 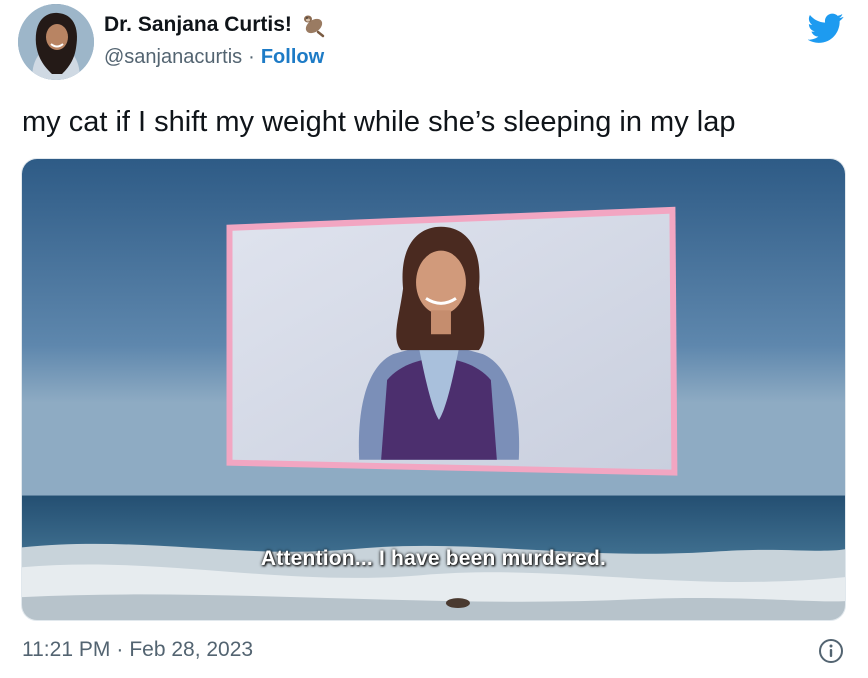 I want to click on author-handle: @sanjanacurtis, so click(x=173, y=57).